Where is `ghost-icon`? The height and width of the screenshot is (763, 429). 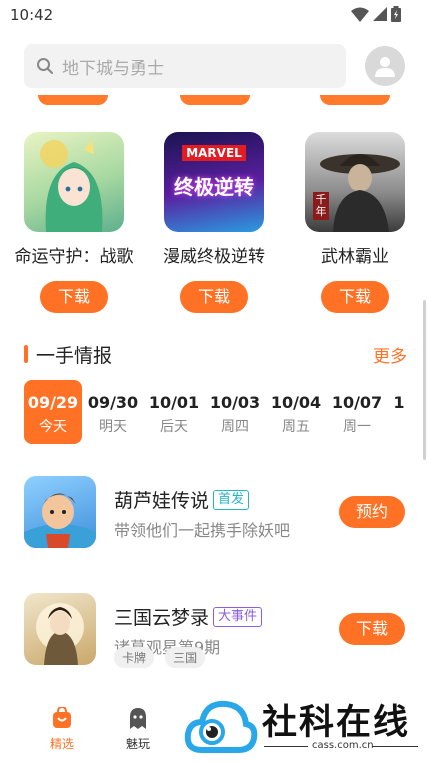 ghost-icon is located at coordinates (138, 718).